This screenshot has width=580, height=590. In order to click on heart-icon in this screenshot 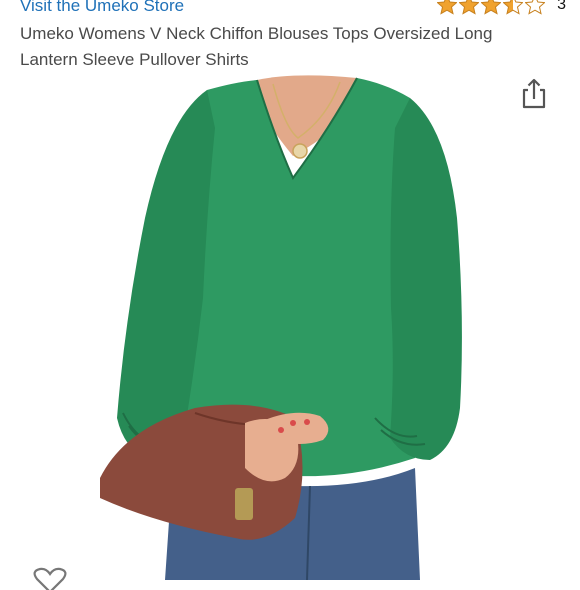, I will do `click(50, 578)`.